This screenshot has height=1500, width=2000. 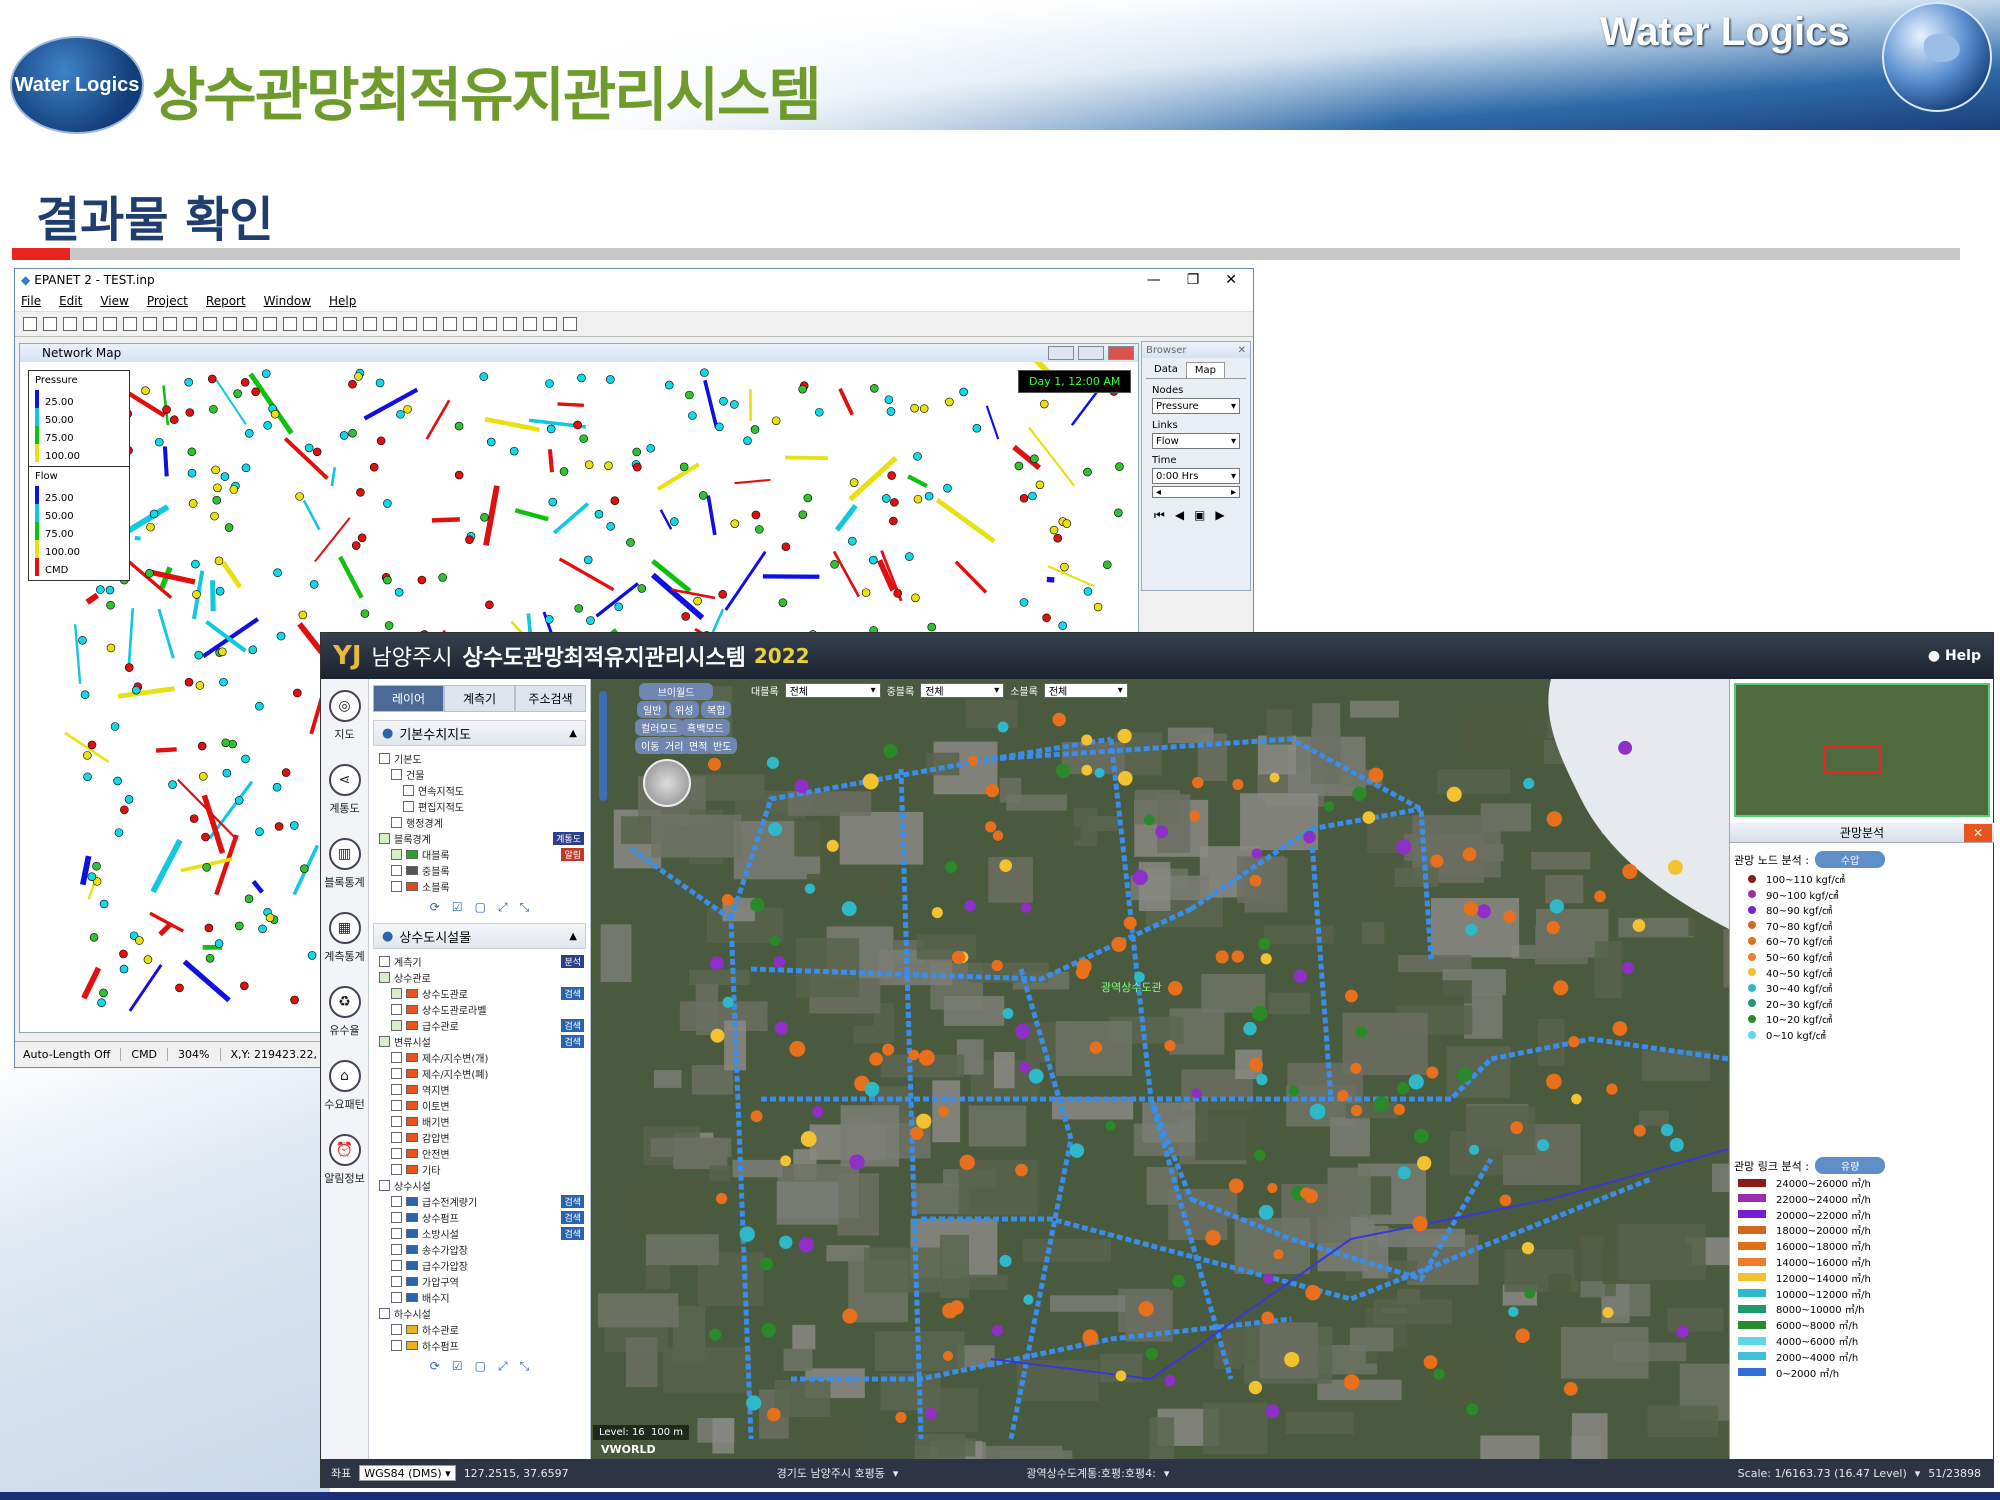 I want to click on layer-tree-item: 중블록, so click(x=484, y=870).